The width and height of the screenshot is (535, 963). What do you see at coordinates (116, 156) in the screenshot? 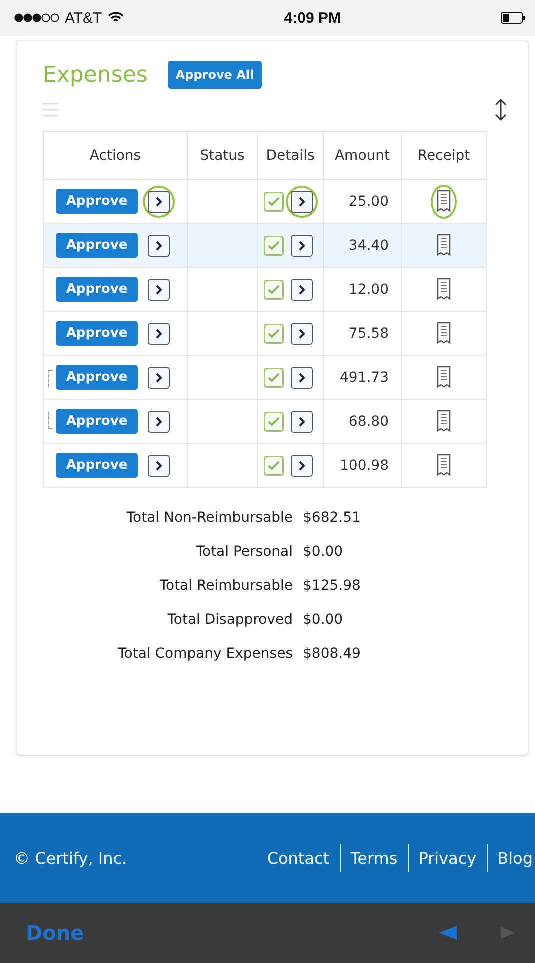
I see `column-header: Actions` at bounding box center [116, 156].